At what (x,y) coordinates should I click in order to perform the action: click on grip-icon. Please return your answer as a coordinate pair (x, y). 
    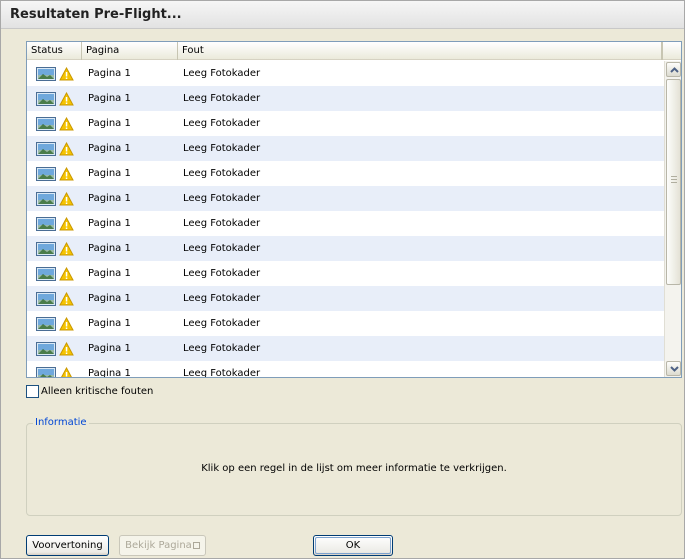
    Looking at the image, I should click on (674, 179).